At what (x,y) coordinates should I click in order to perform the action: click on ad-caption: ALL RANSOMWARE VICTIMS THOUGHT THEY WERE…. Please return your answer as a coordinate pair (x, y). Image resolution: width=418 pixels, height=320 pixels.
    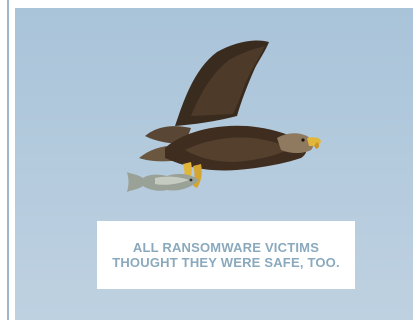
    Looking at the image, I should click on (226, 255).